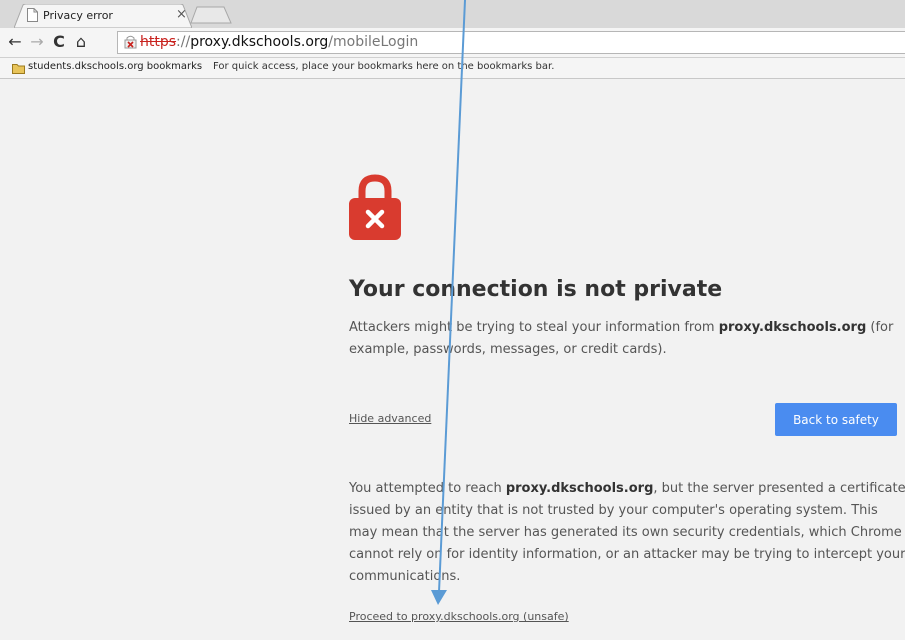 The image size is (905, 640). I want to click on details-text-start: You attempted to reach, so click(427, 488).